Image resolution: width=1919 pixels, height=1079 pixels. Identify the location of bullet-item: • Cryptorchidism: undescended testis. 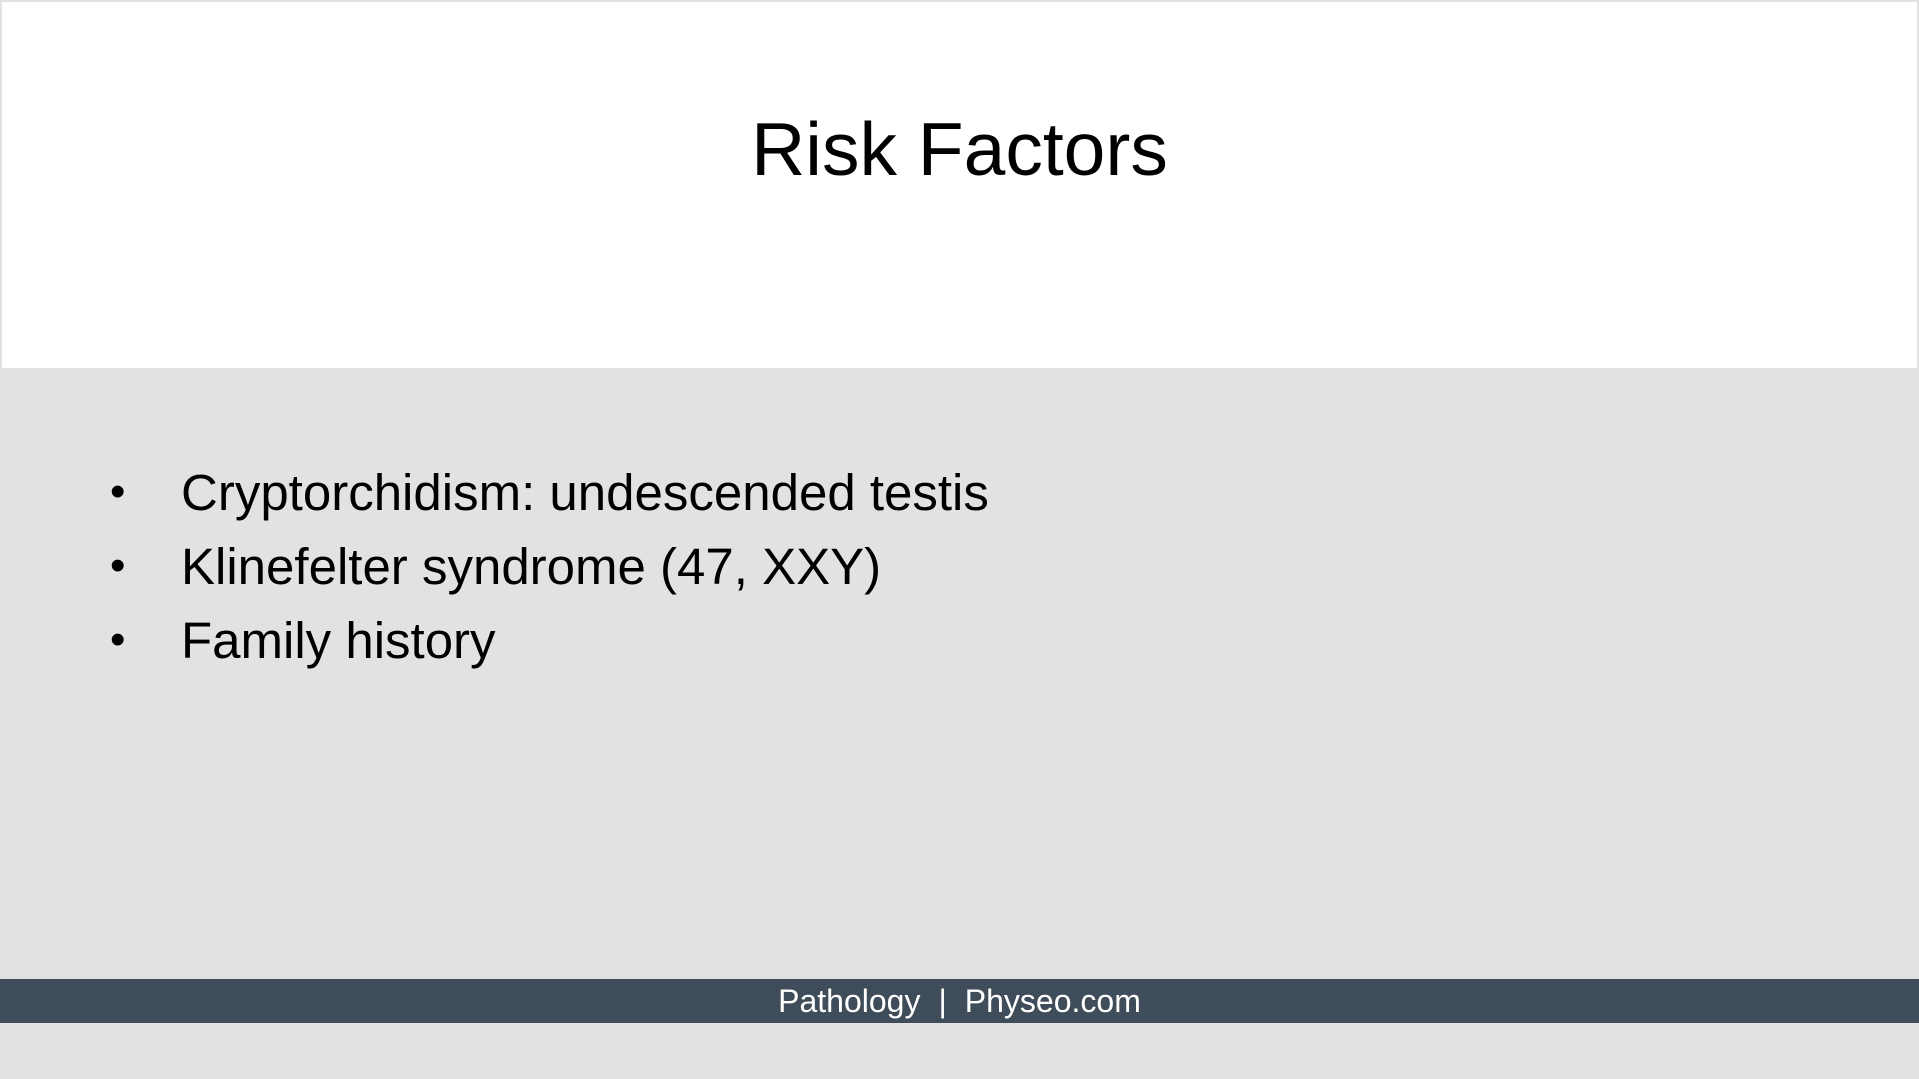
(549, 492).